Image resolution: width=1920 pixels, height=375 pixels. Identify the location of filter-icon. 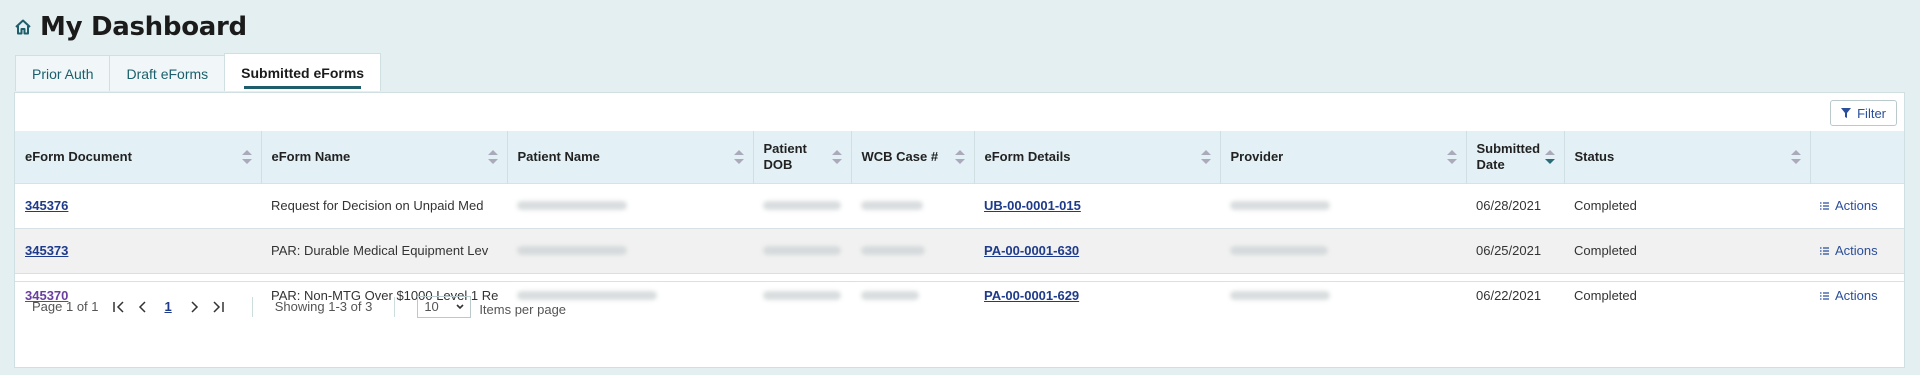
(1846, 113).